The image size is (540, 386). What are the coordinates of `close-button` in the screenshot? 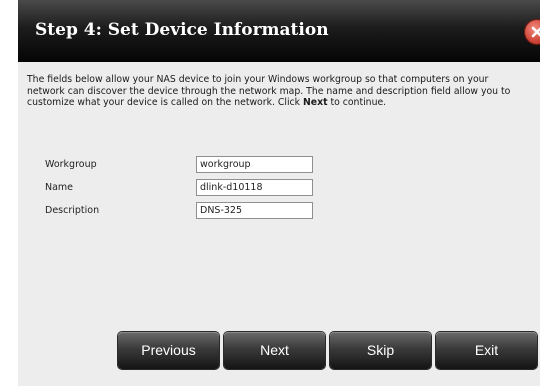 It's located at (532, 32).